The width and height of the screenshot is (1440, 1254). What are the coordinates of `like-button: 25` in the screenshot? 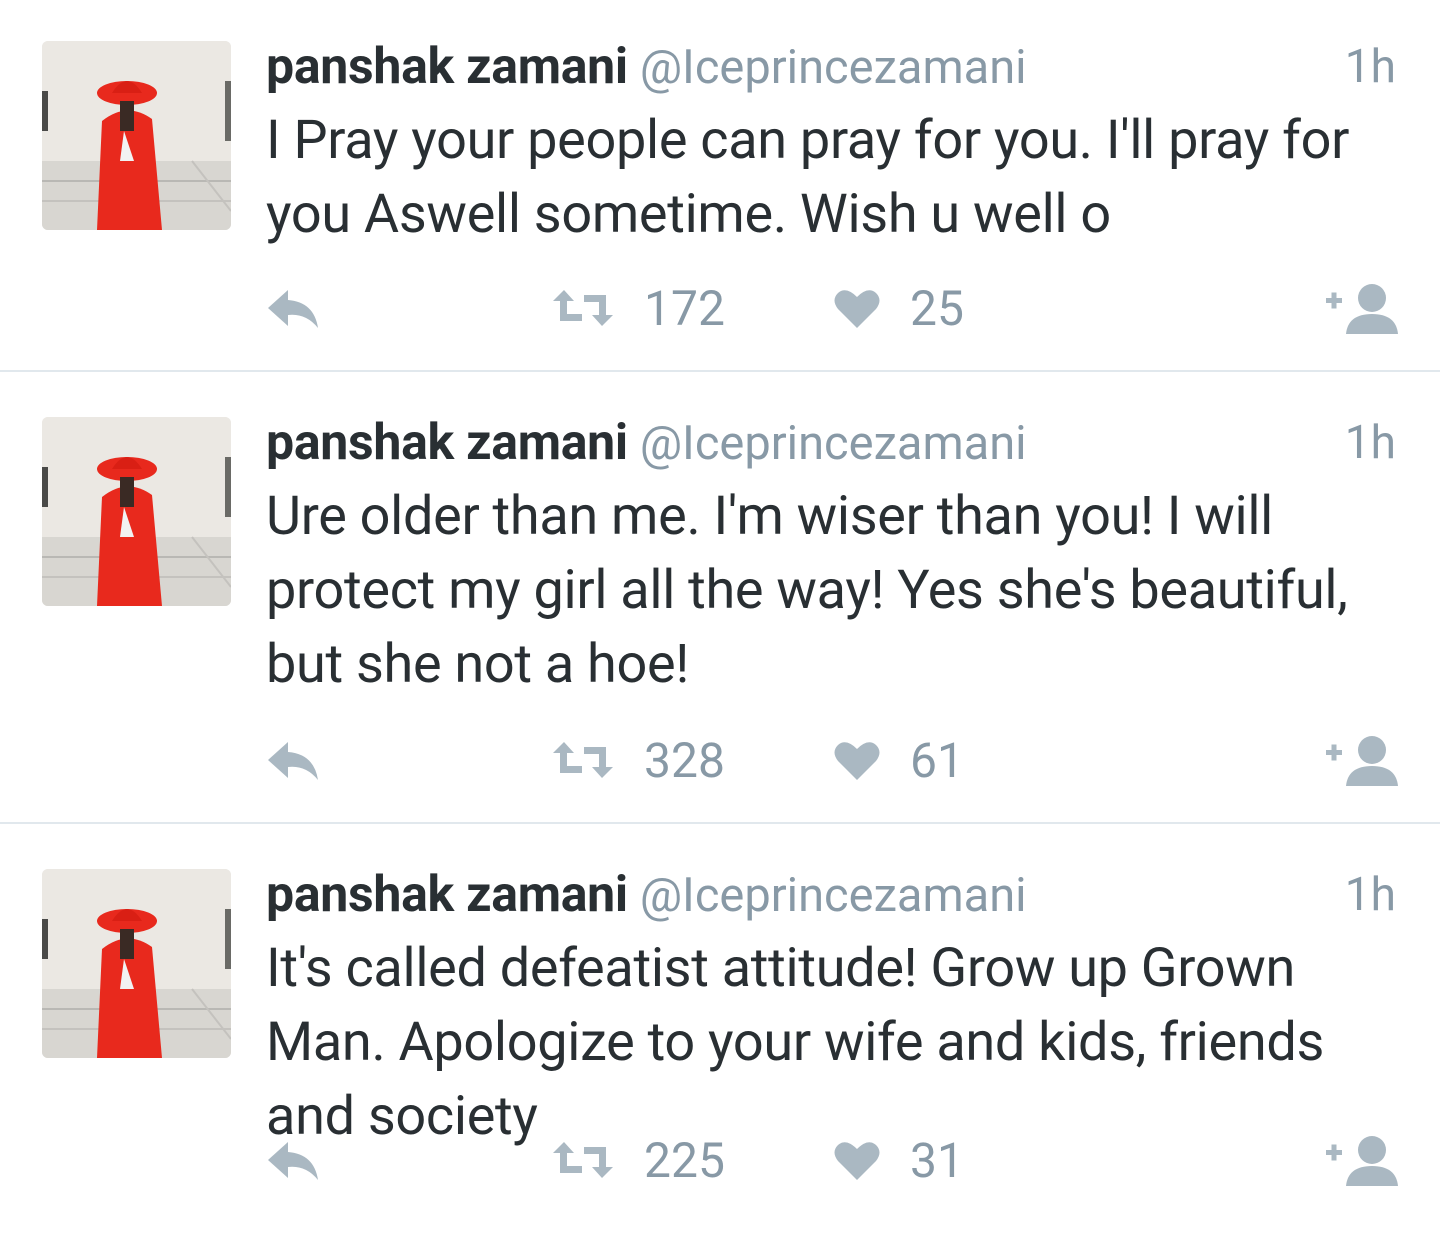 It's located at (899, 308).